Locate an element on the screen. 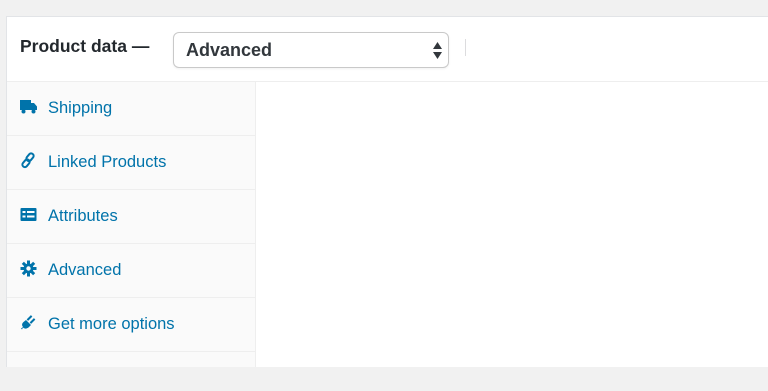 This screenshot has width=768, height=391. product-type-select: Advanced is located at coordinates (311, 50).